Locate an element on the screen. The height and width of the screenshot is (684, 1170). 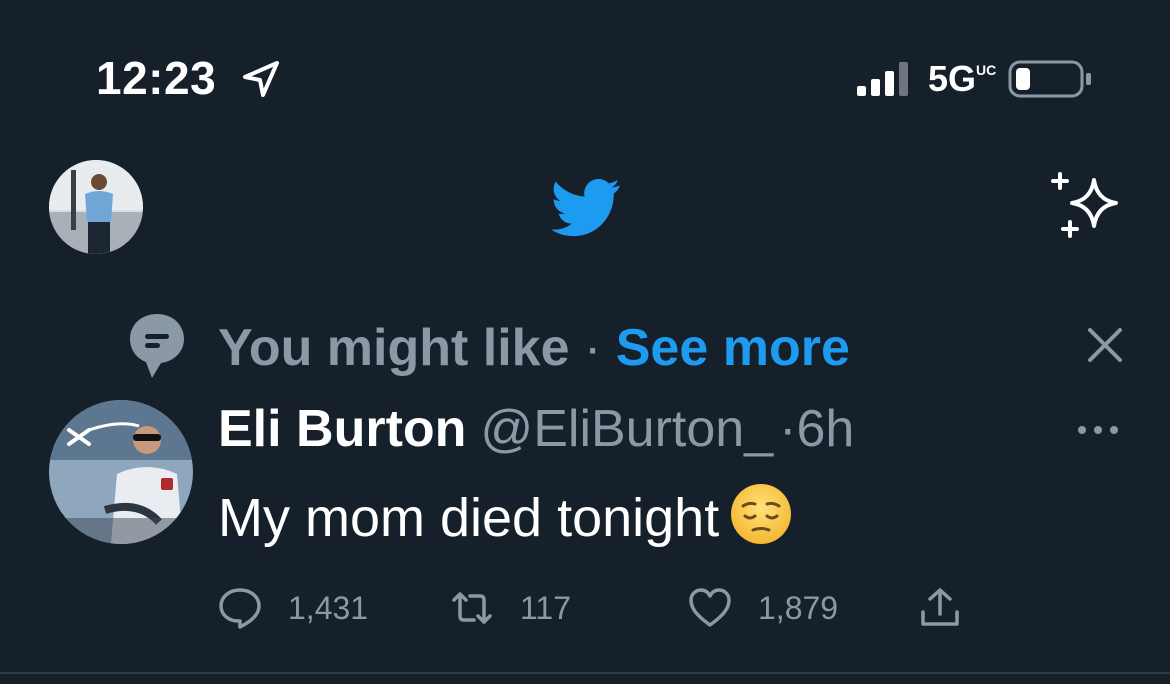
tweet-time: 6h is located at coordinates (825, 429).